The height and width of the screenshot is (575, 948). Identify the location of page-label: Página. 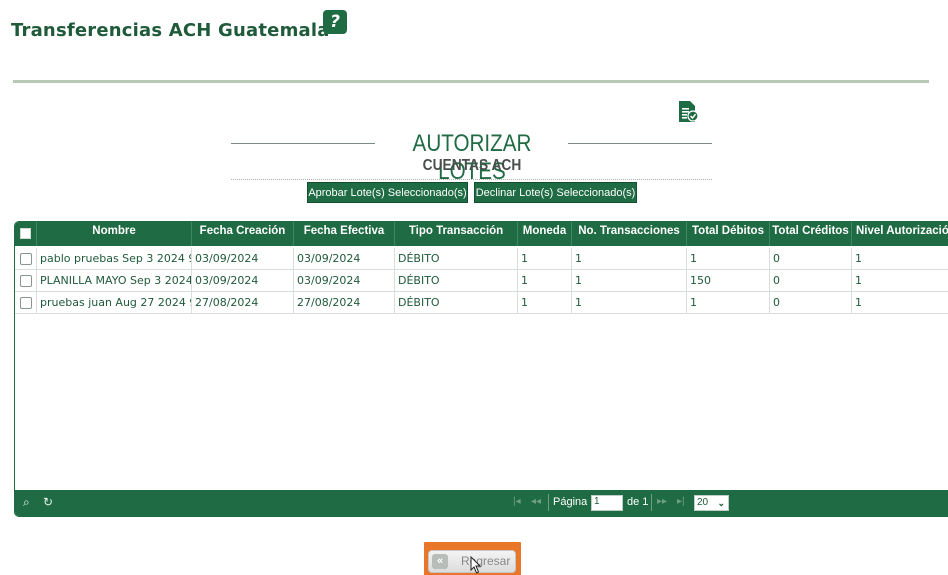
(570, 502).